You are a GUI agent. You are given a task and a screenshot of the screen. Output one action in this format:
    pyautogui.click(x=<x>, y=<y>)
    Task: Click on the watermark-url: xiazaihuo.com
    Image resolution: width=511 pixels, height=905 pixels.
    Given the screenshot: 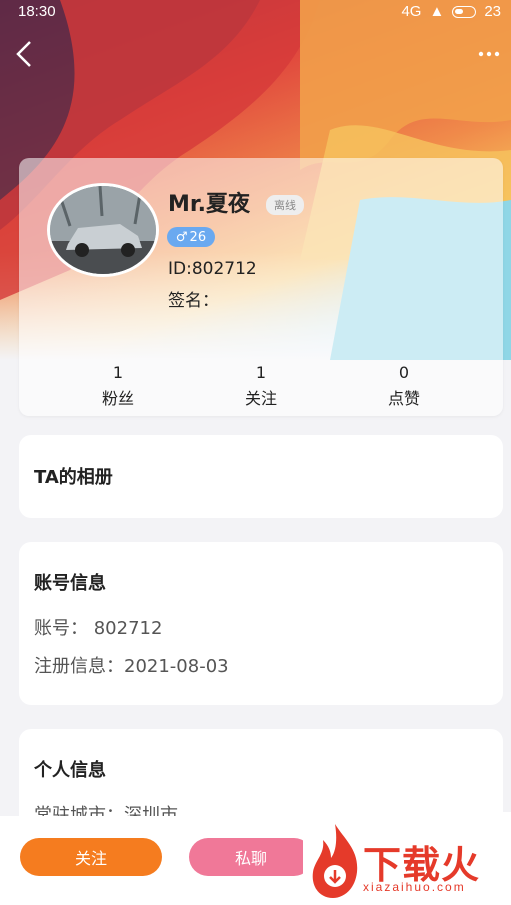 What is the action you would take?
    pyautogui.click(x=414, y=887)
    